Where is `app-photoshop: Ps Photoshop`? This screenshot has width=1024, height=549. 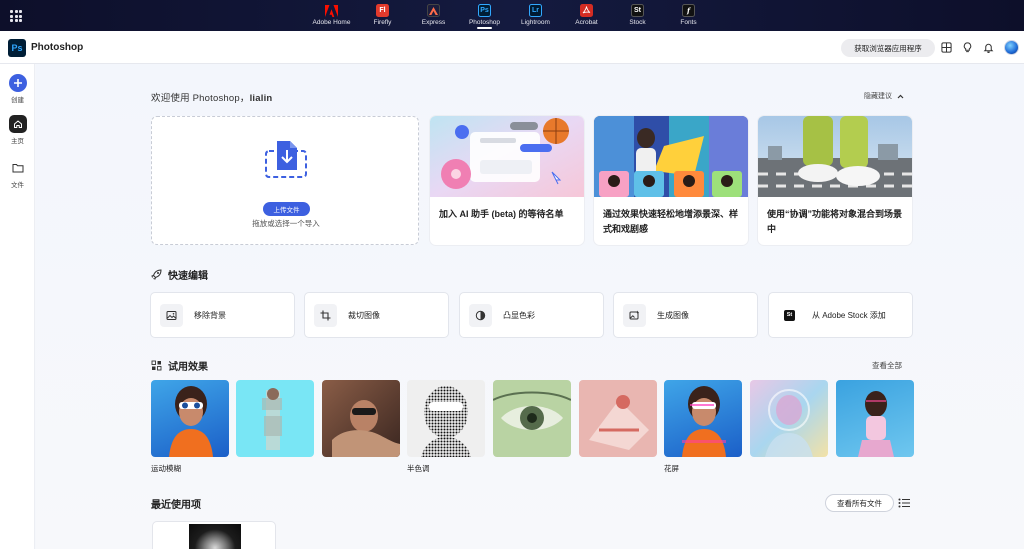 app-photoshop: Ps Photoshop is located at coordinates (484, 15).